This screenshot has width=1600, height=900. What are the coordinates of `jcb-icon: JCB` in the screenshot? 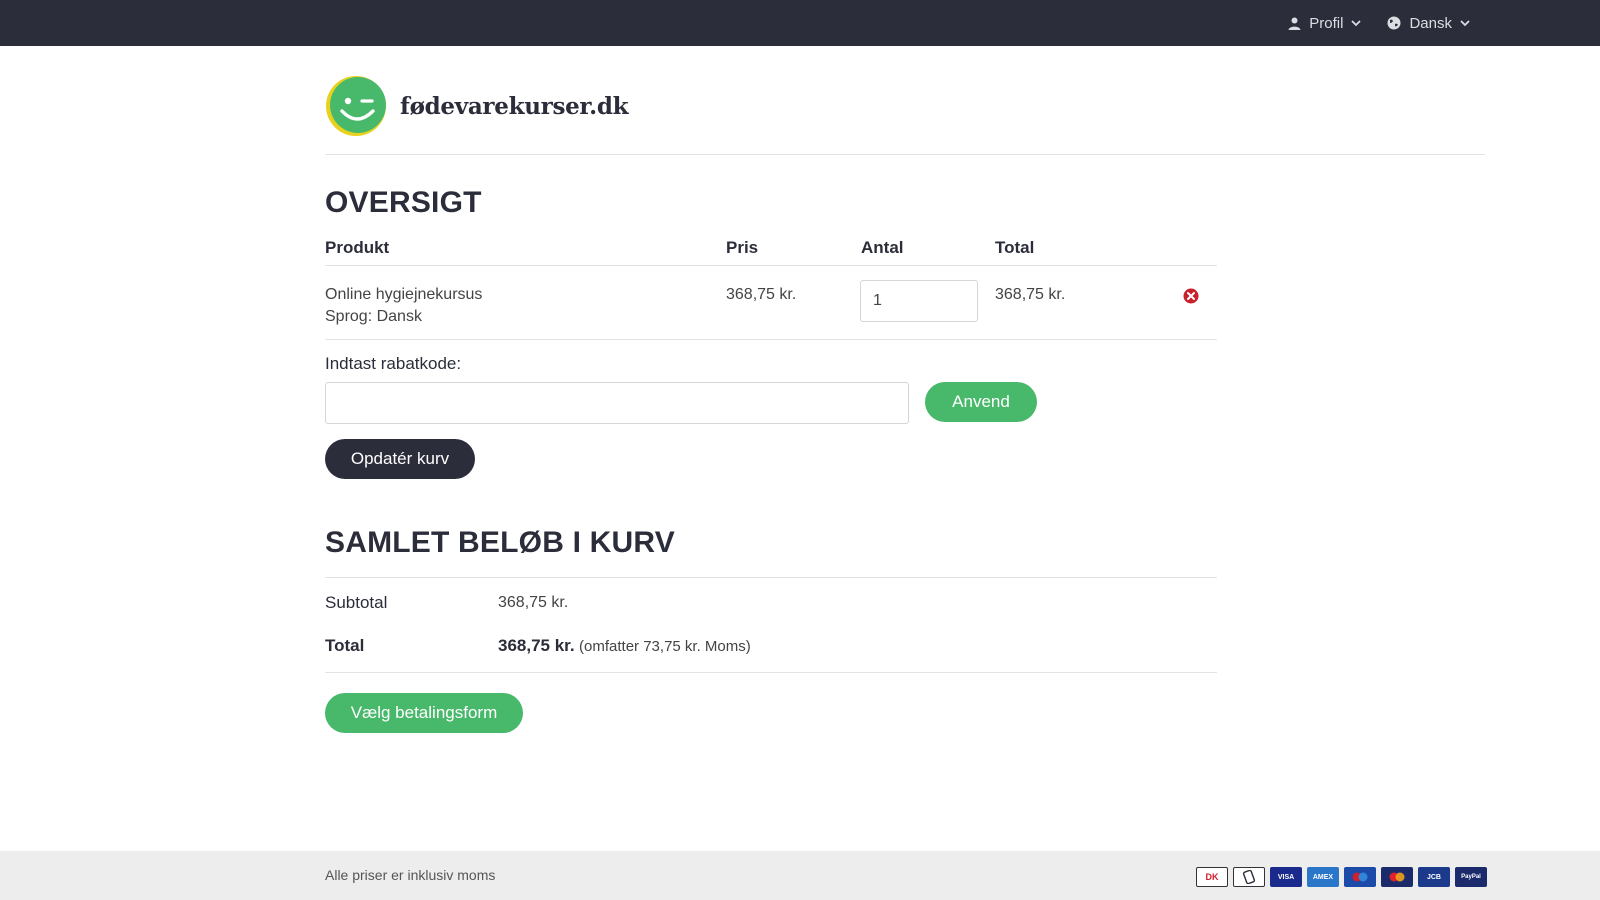 It's located at (1434, 877).